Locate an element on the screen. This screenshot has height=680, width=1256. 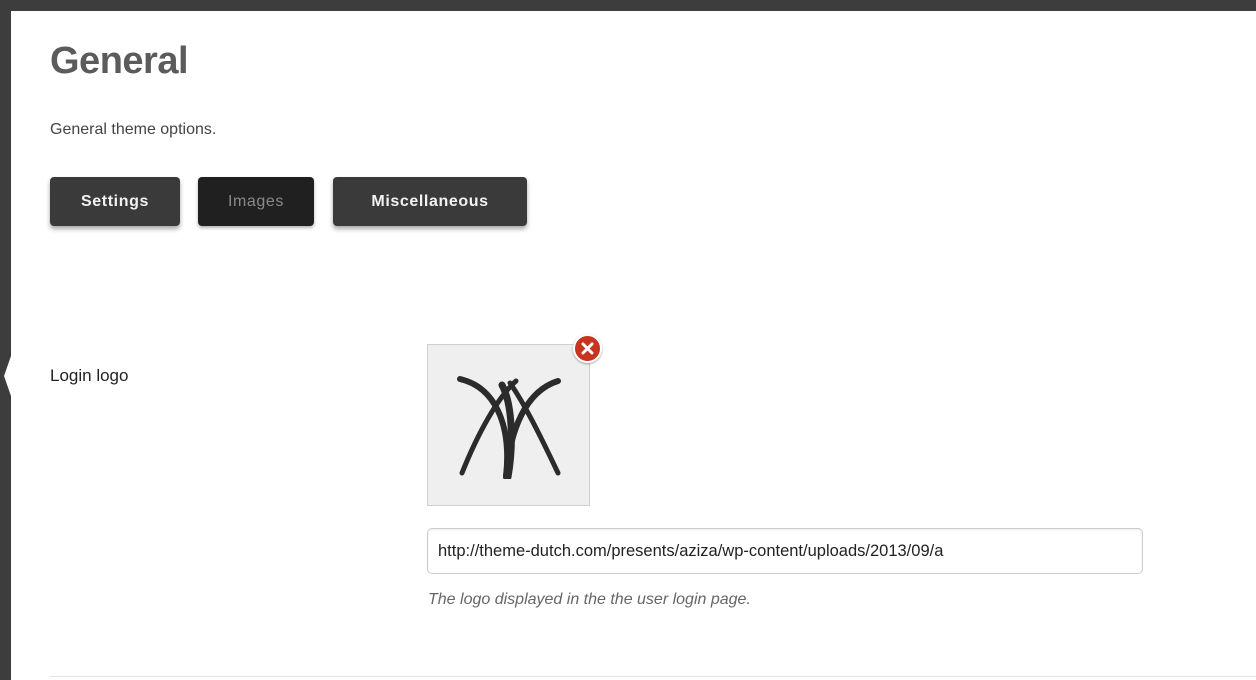
remove-logo-button is located at coordinates (587, 348).